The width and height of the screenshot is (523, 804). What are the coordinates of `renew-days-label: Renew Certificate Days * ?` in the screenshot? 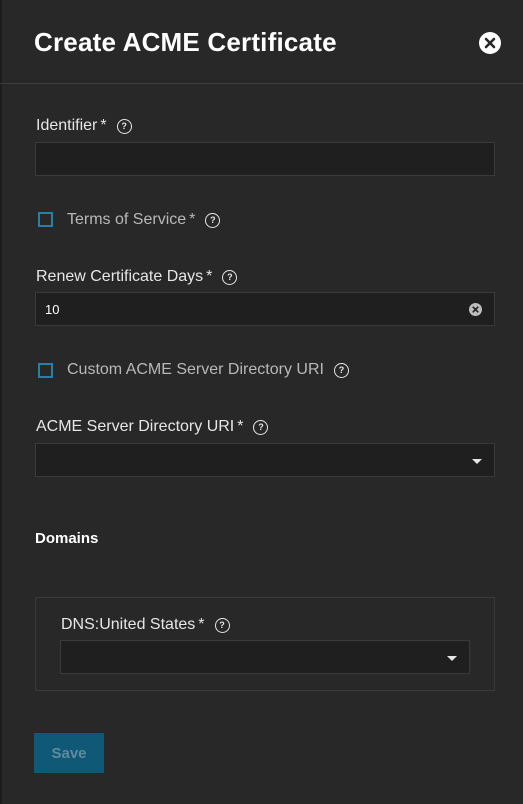 It's located at (137, 277).